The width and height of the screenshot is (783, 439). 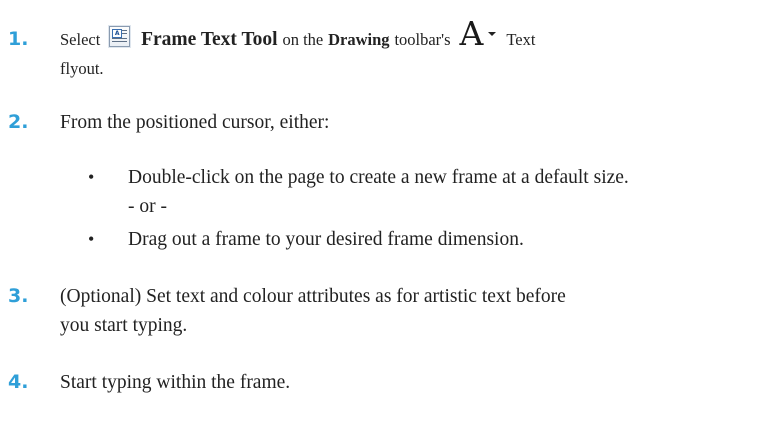 What do you see at coordinates (147, 206) in the screenshot?
I see `bullet-or-line: - or -` at bounding box center [147, 206].